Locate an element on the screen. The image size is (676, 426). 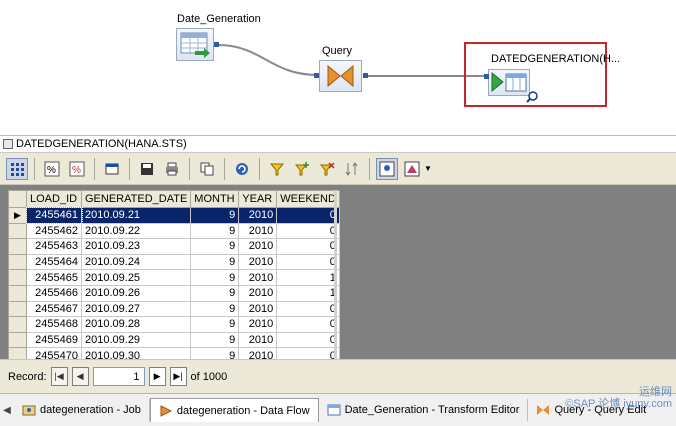
table-cell: 2010.09.26 is located at coordinates (136, 293).